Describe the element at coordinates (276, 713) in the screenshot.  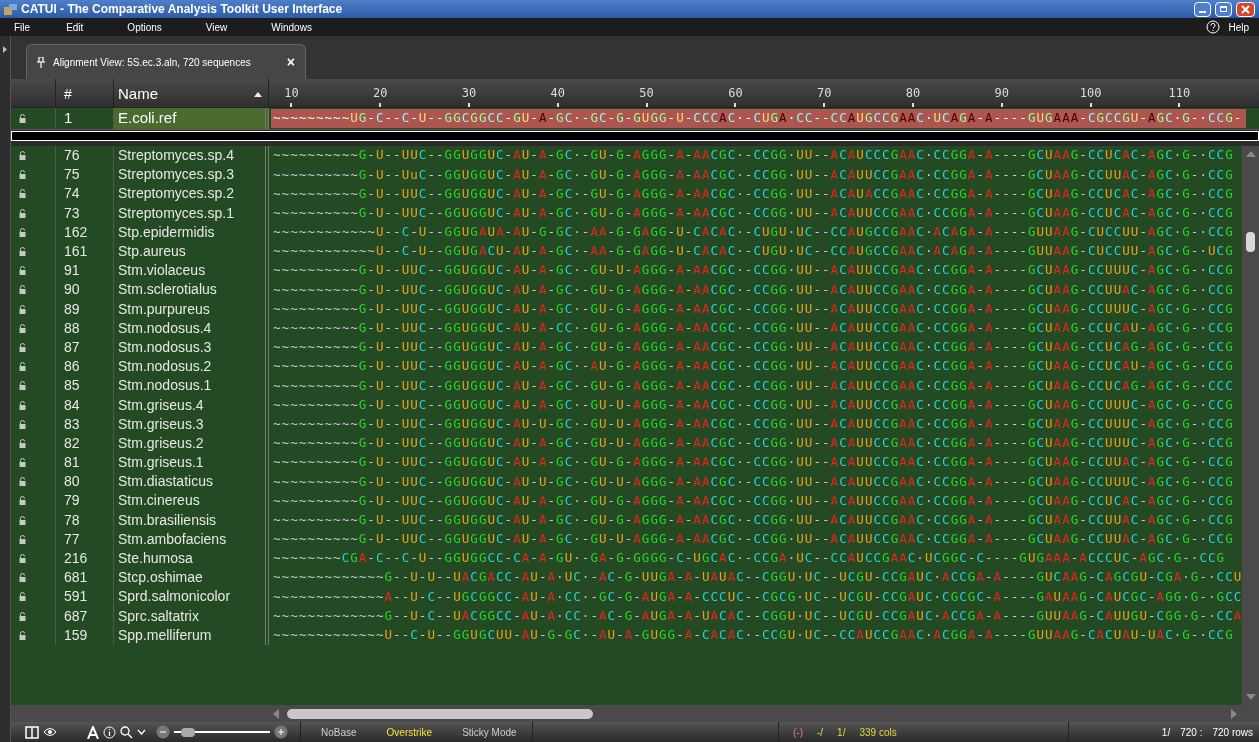
I see `scroll-left-icon` at that location.